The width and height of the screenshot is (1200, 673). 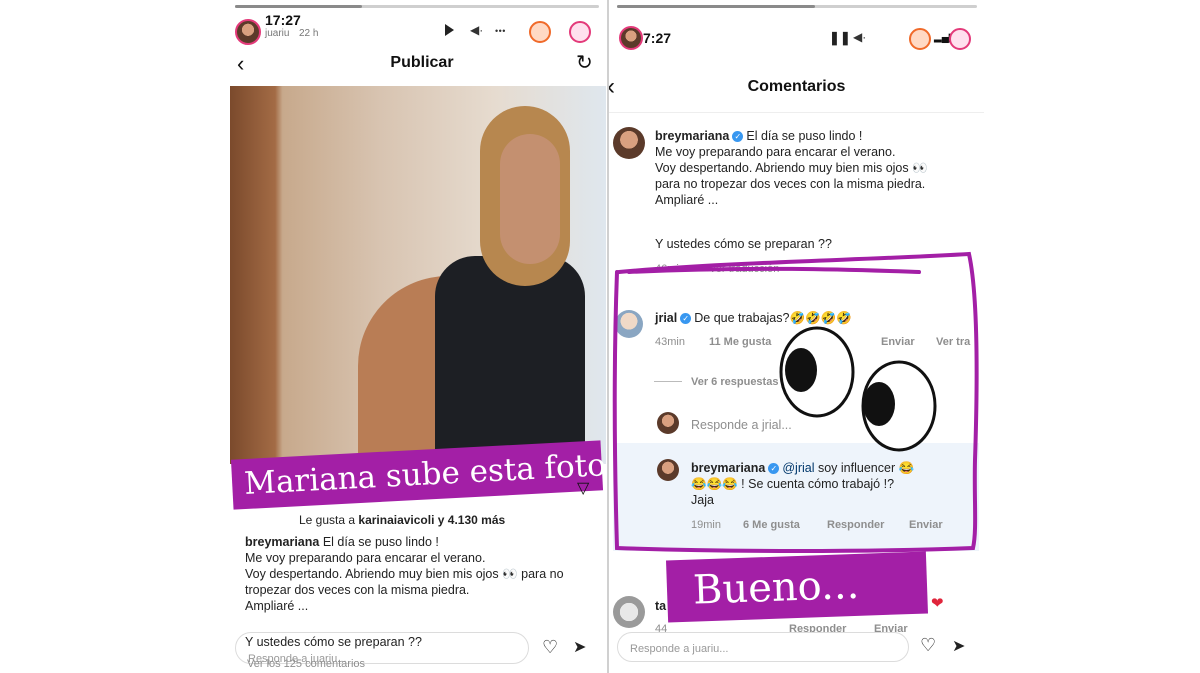 What do you see at coordinates (357, 590) in the screenshot?
I see `caption-line-3: tropezar dos veces con la misma piedra.` at bounding box center [357, 590].